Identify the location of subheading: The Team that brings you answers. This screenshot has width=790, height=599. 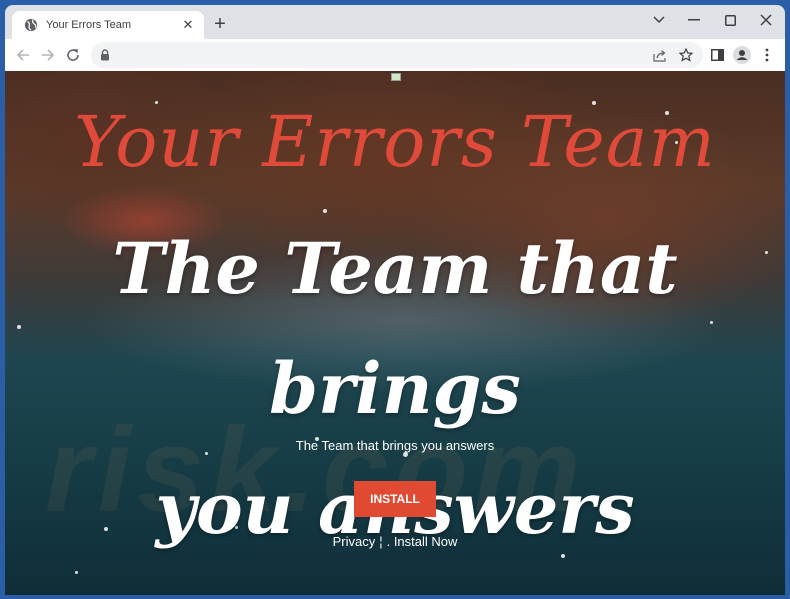
(395, 445).